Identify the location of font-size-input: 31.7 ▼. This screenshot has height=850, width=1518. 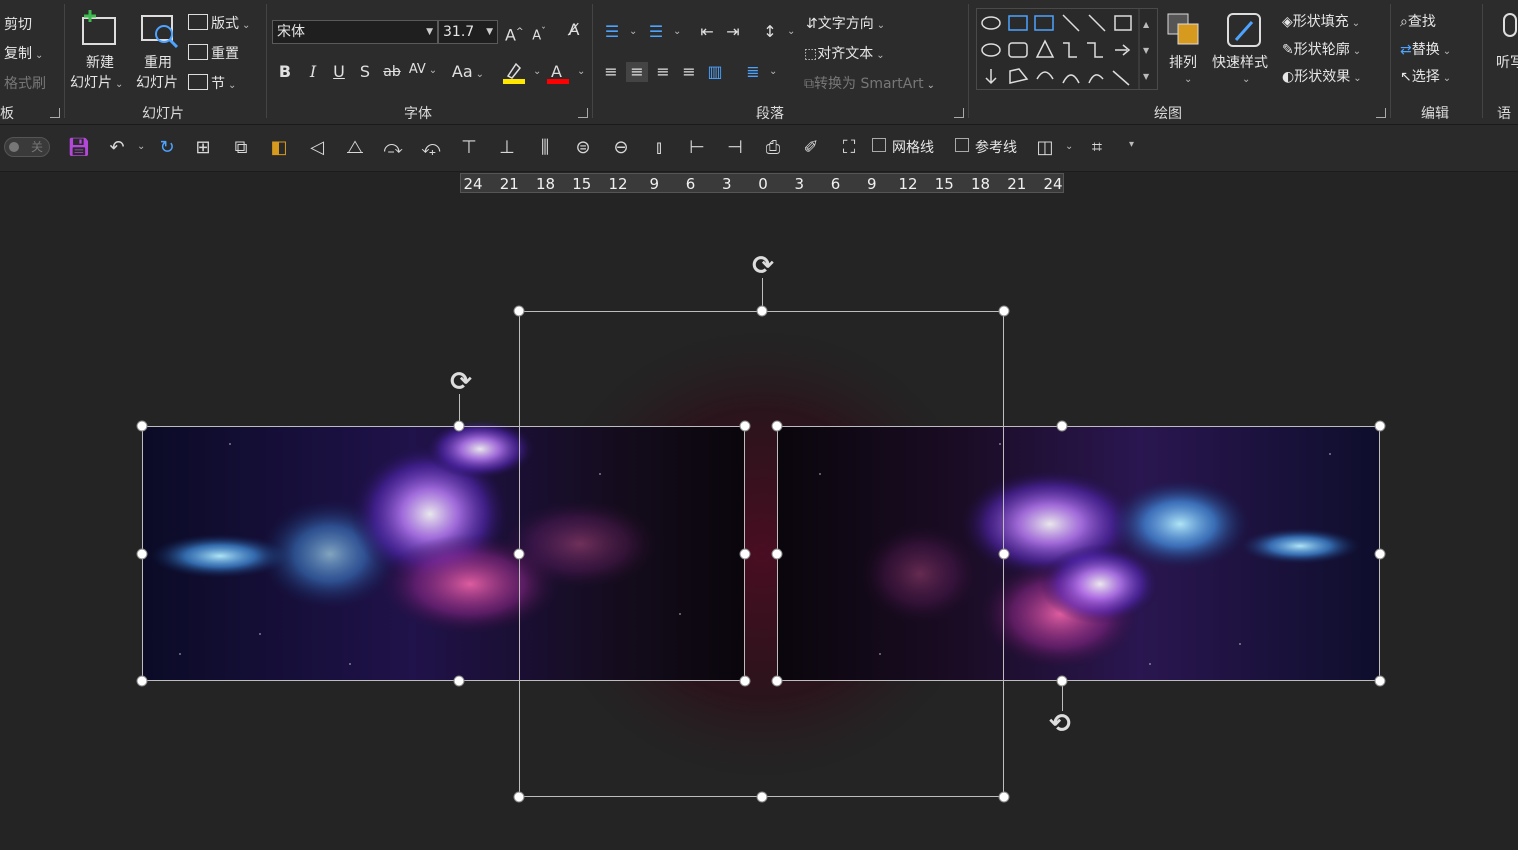
(468, 32).